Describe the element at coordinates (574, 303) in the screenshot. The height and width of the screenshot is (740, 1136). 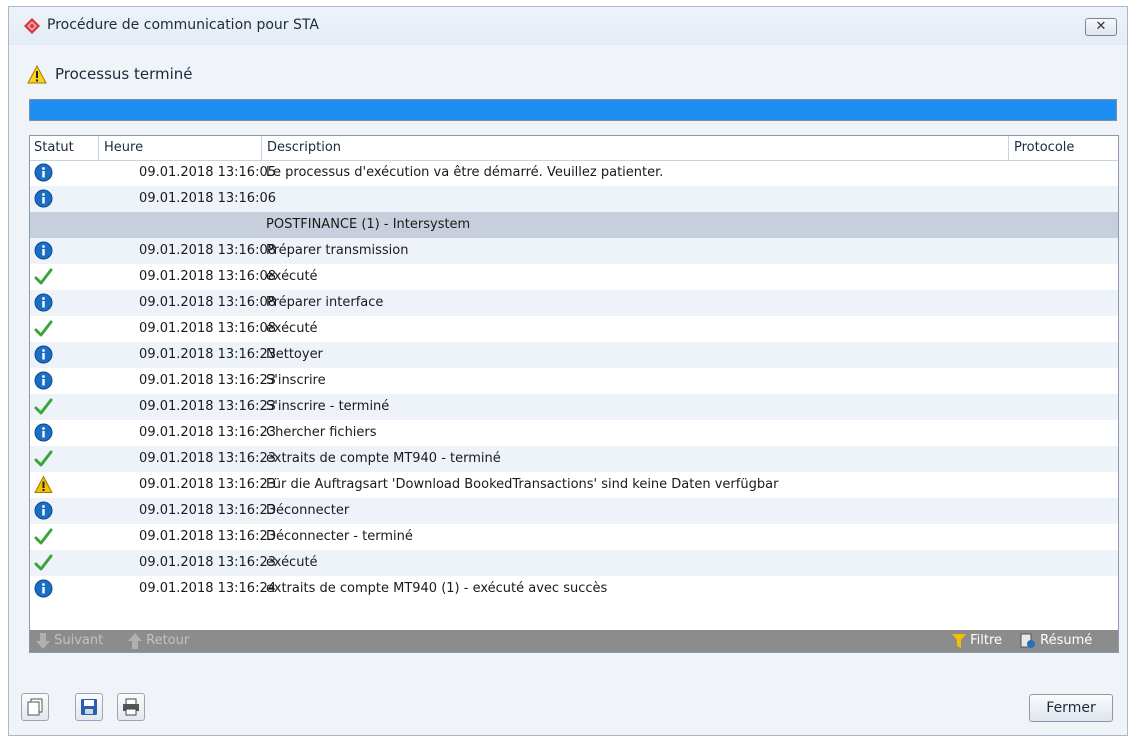
I see `table-row: 09.01.2018 13:16:08 Préparer interface` at that location.